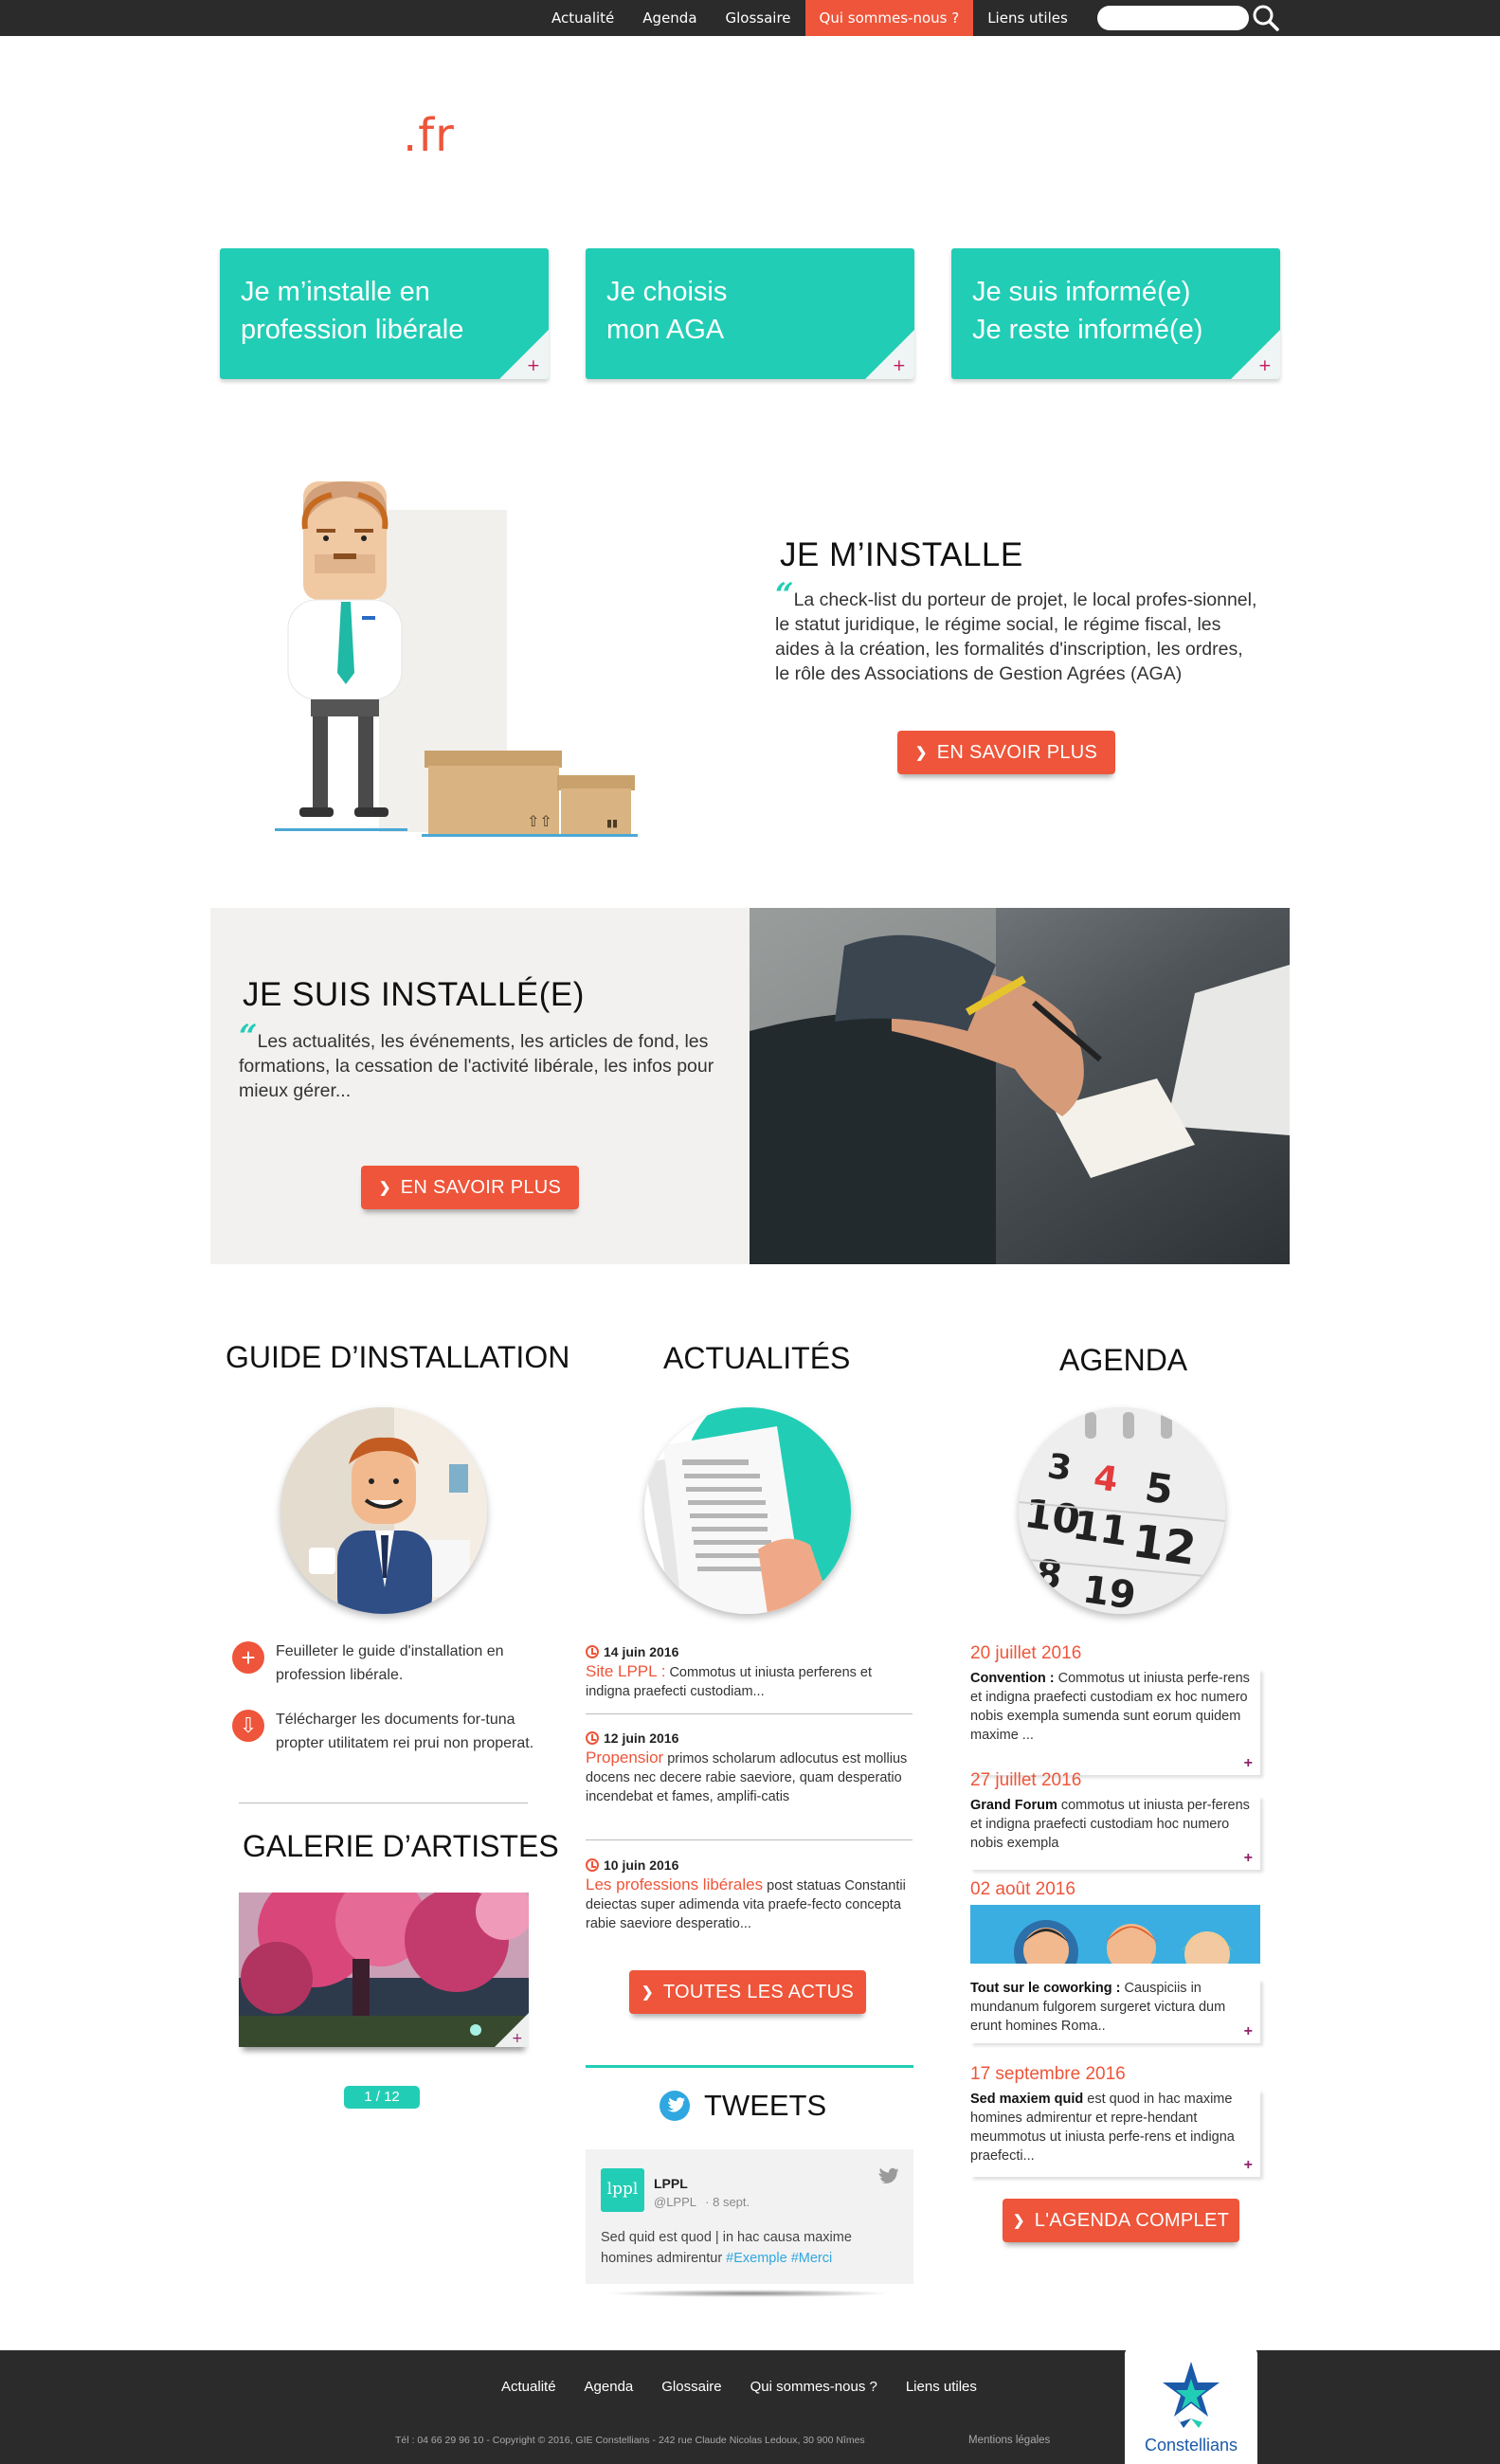  What do you see at coordinates (625, 1671) in the screenshot?
I see `news-link: Site LPPL :` at bounding box center [625, 1671].